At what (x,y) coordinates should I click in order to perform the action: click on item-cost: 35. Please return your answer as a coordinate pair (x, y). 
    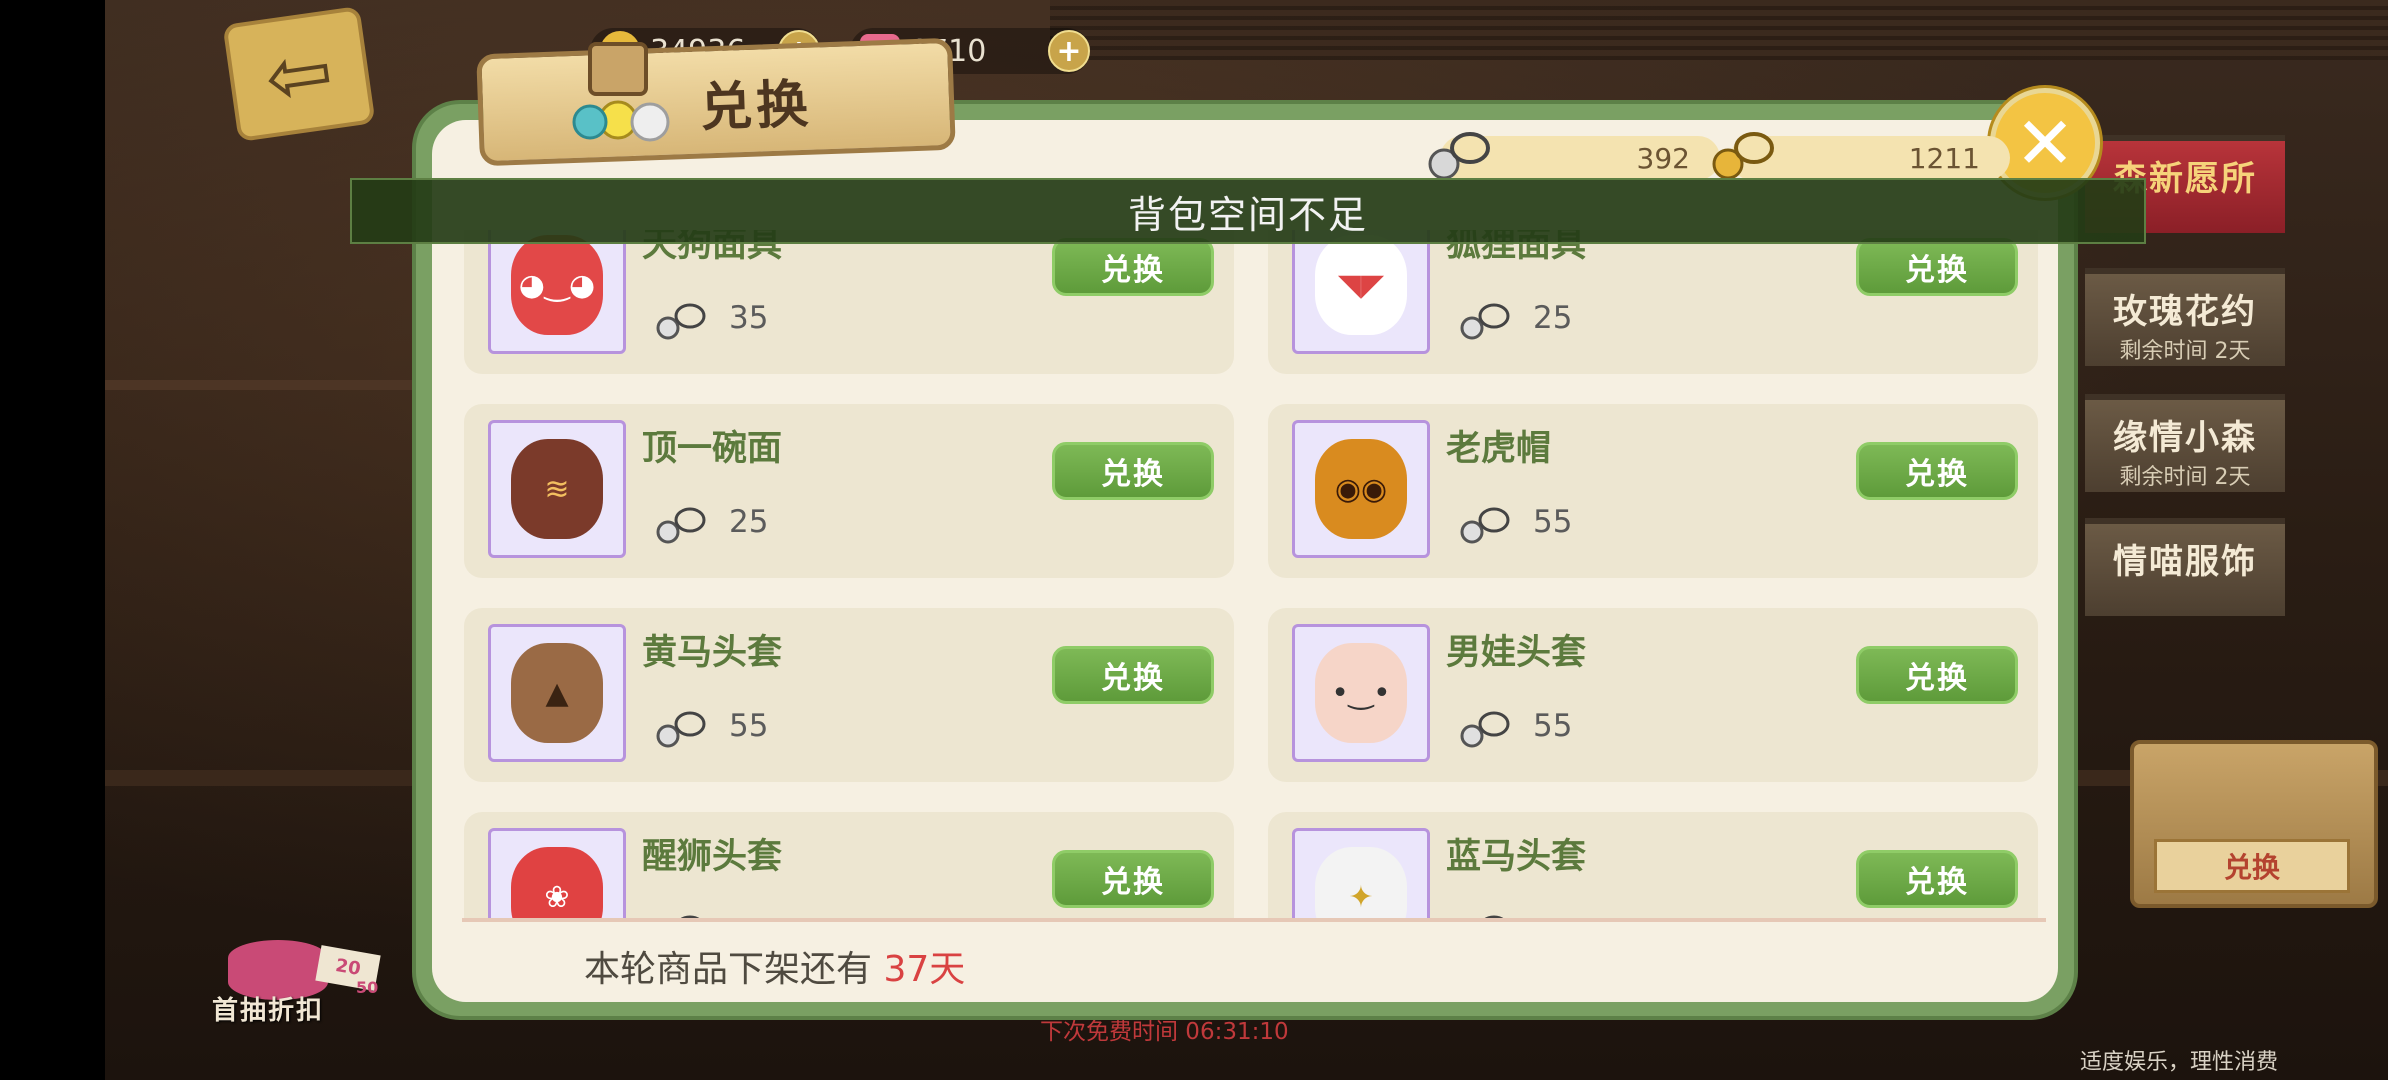
    Looking at the image, I should click on (749, 318).